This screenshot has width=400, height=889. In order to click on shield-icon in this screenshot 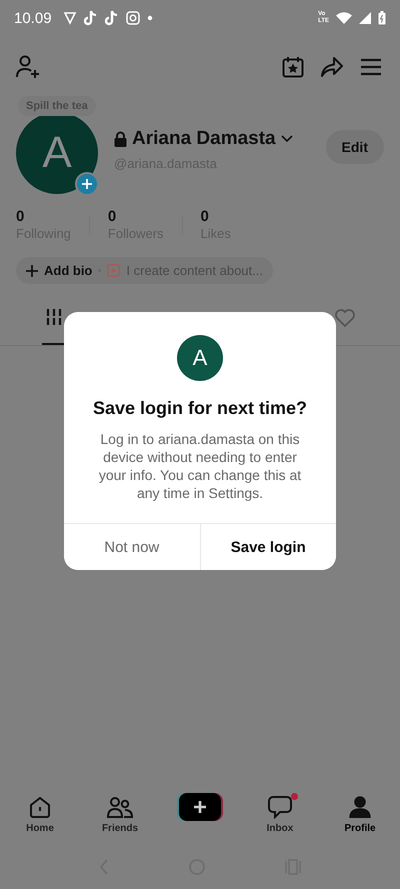, I will do `click(69, 18)`.